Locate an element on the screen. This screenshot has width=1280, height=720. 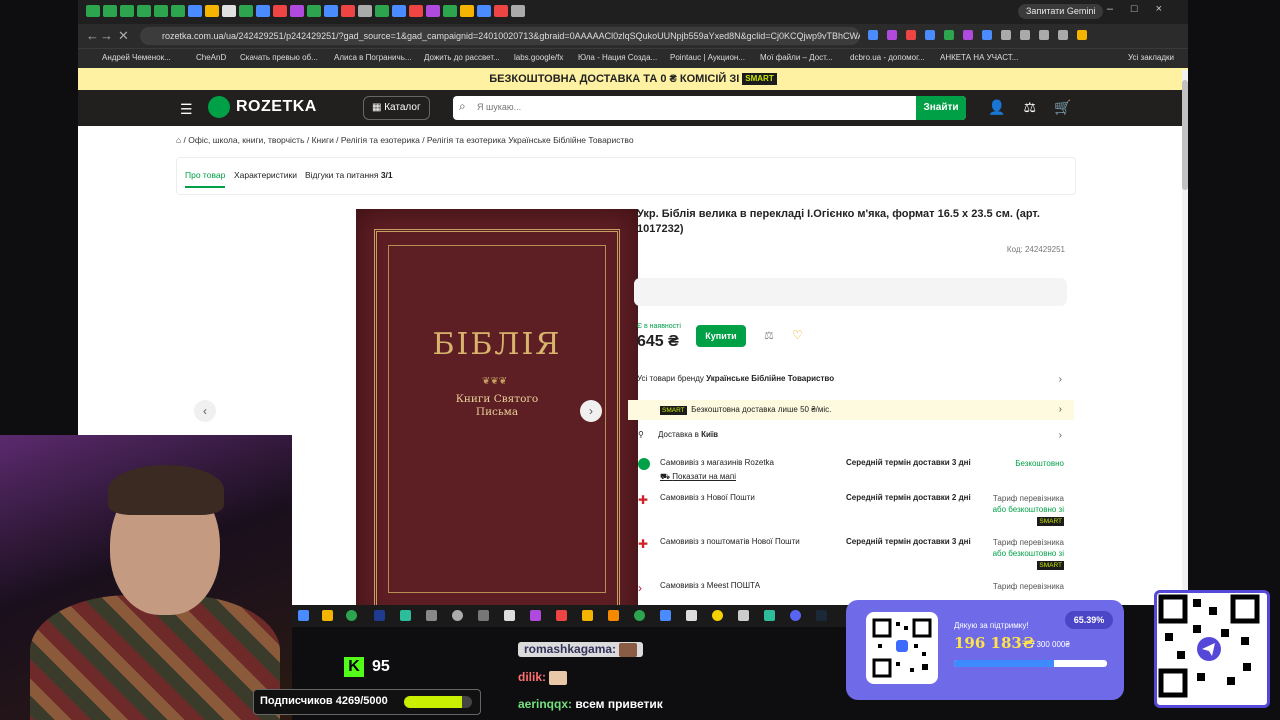
cart-icon: 🛒 is located at coordinates (1062, 107).